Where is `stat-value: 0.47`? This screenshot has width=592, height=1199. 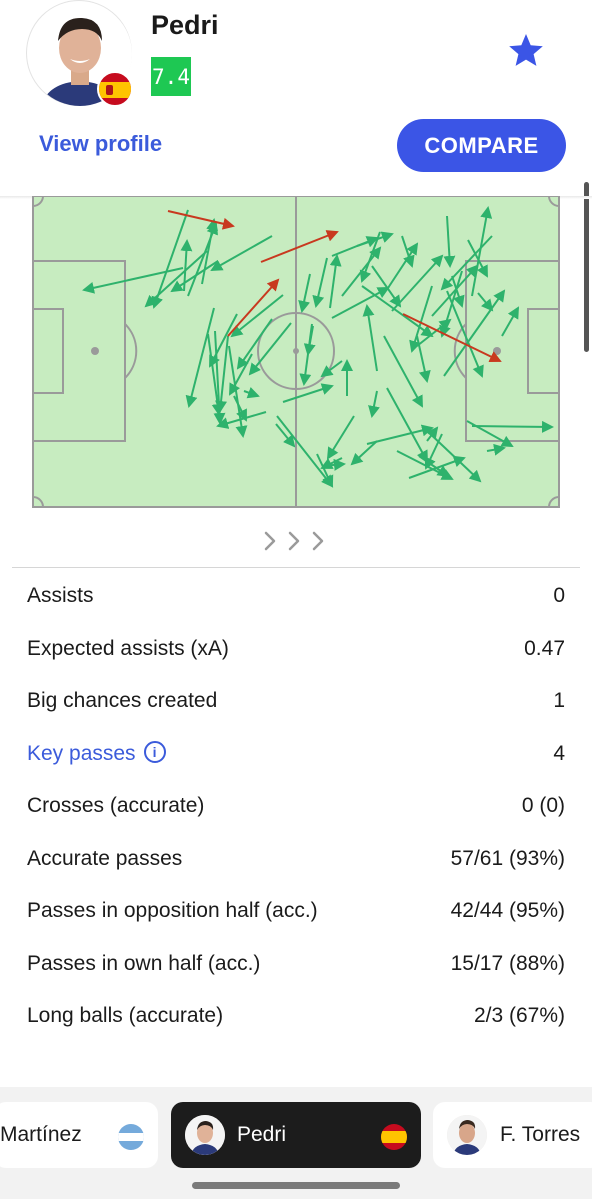 stat-value: 0.47 is located at coordinates (544, 648).